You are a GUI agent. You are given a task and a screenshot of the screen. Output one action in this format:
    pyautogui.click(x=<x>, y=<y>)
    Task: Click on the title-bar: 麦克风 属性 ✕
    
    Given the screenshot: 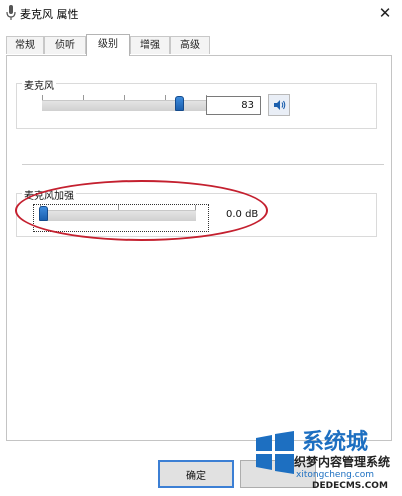 What is the action you would take?
    pyautogui.click(x=201, y=13)
    